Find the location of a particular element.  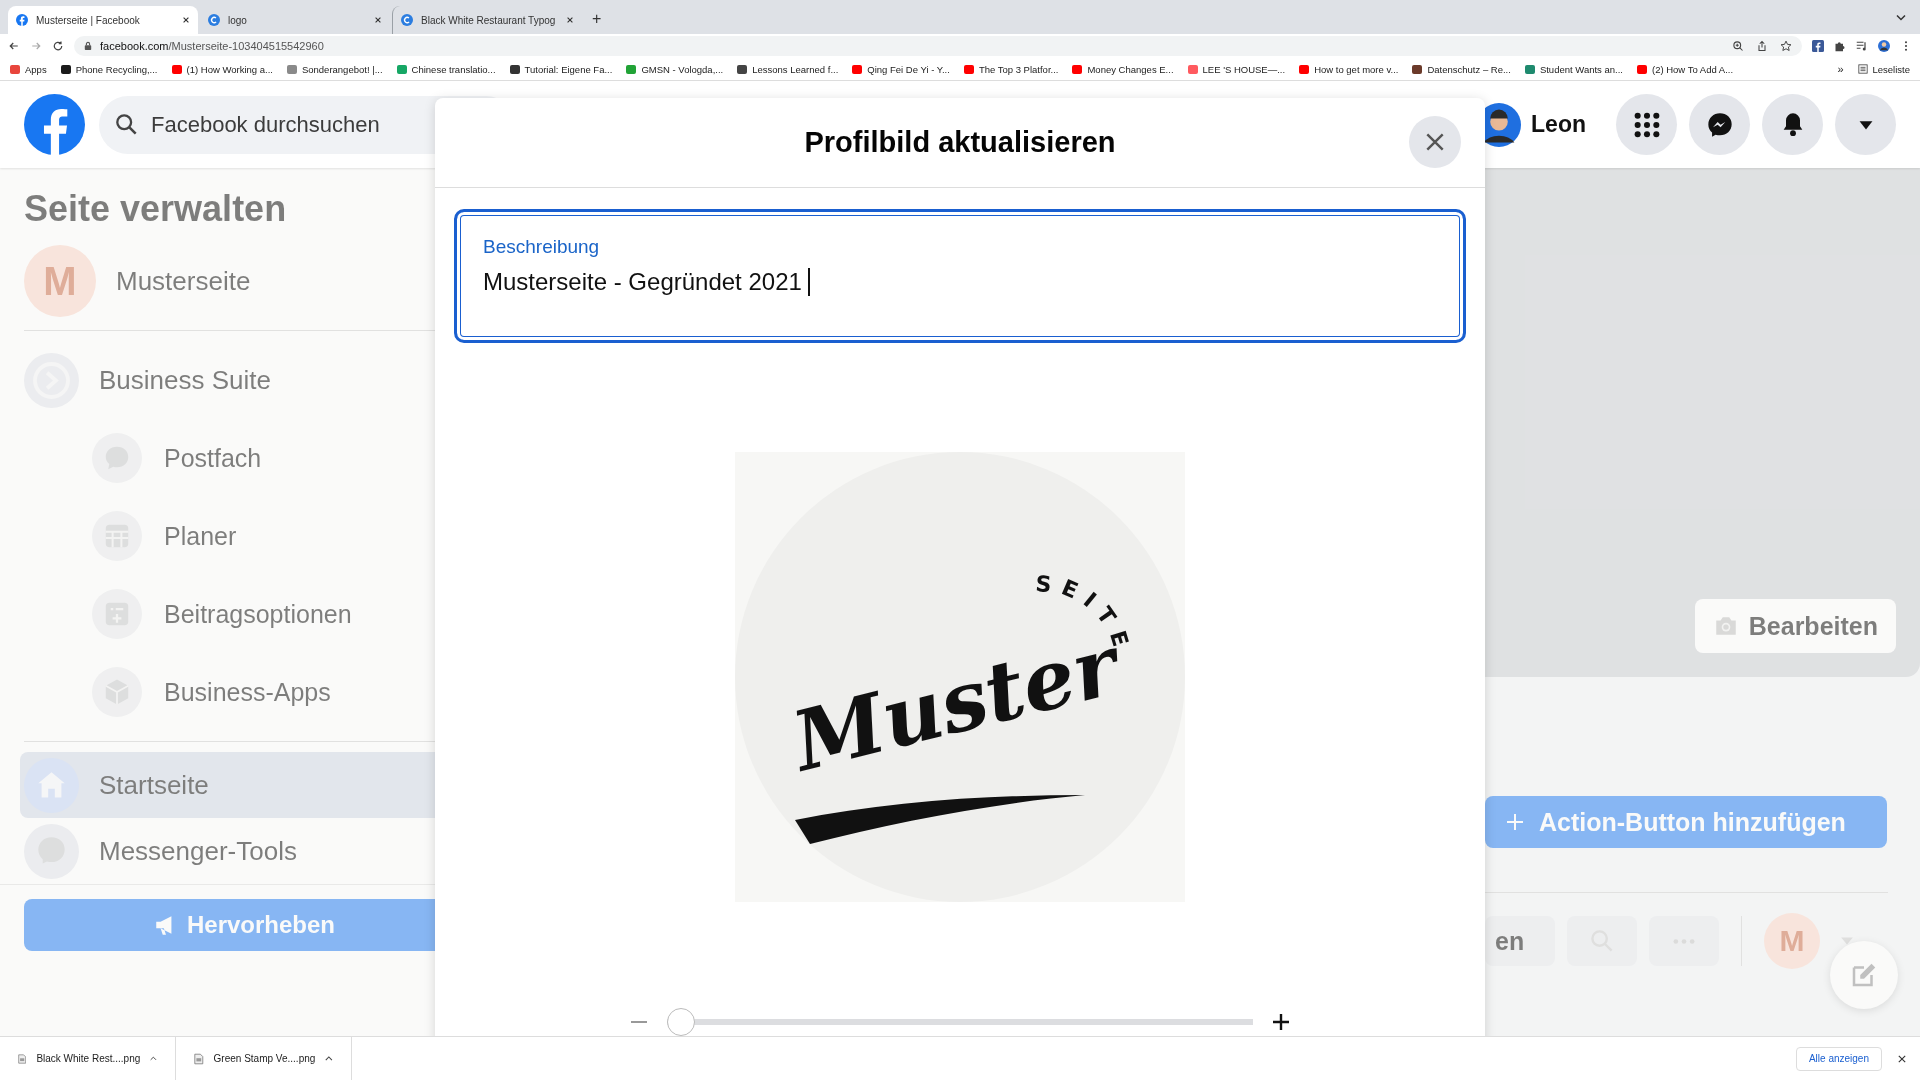

tab-title: Musterseite | Facebook is located at coordinates (88, 20).